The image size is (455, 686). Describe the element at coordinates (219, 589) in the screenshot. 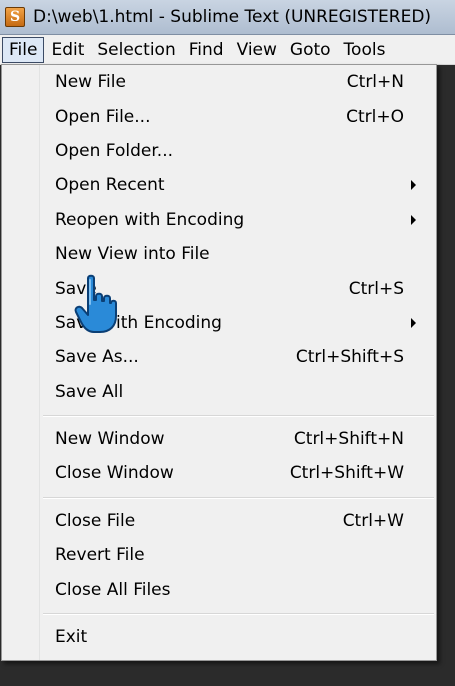

I see `menu-item-close-all-files: Close All Files` at that location.